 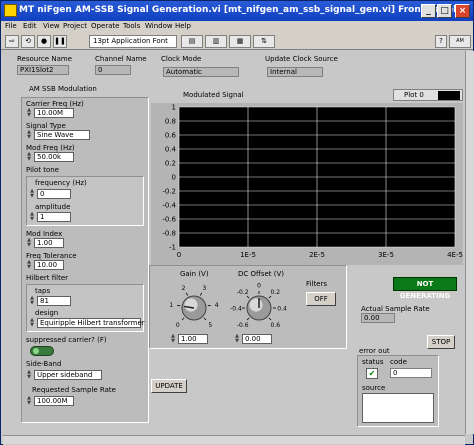 What do you see at coordinates (60, 41) in the screenshot?
I see `pause-icon: ❚❚` at bounding box center [60, 41].